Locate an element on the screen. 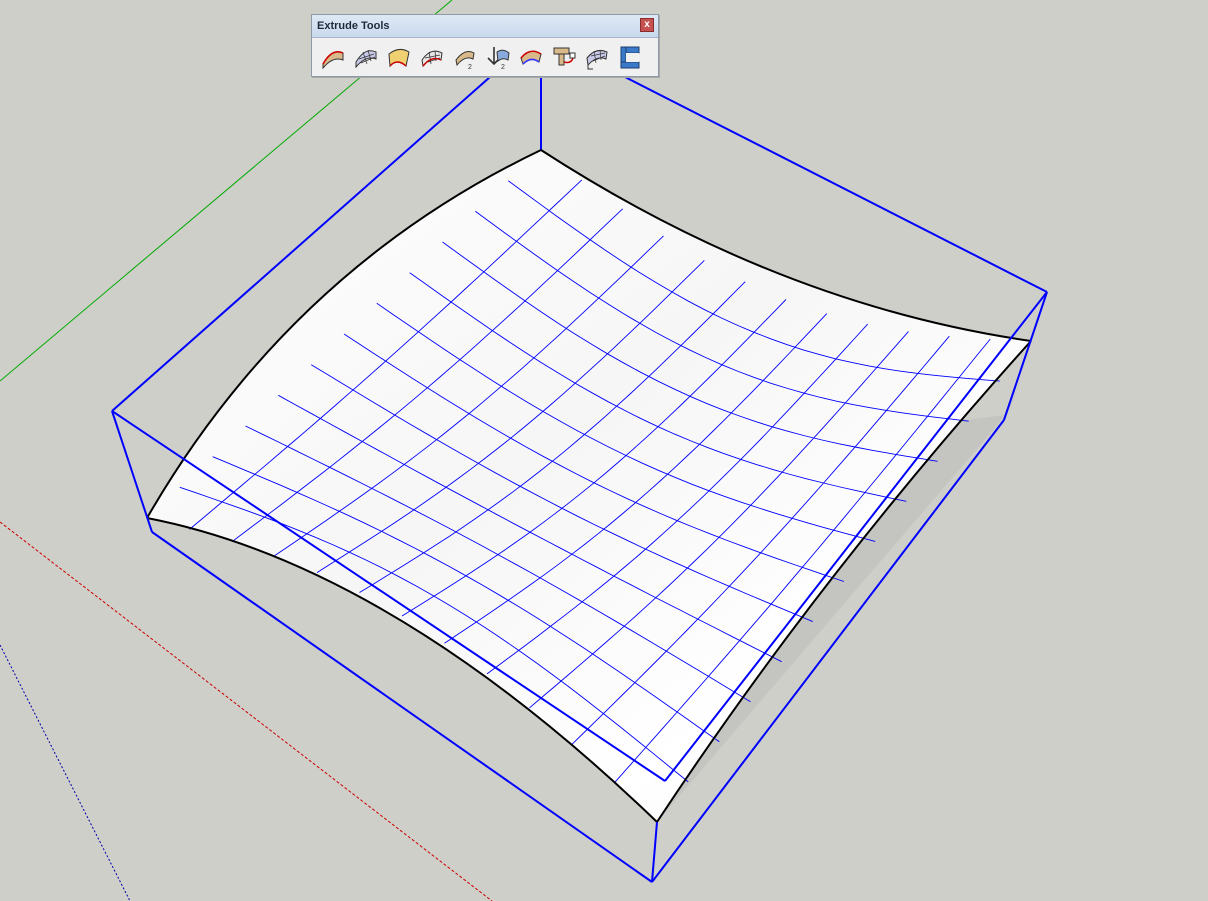  toolbar-title: Extrude Tools is located at coordinates (353, 26).